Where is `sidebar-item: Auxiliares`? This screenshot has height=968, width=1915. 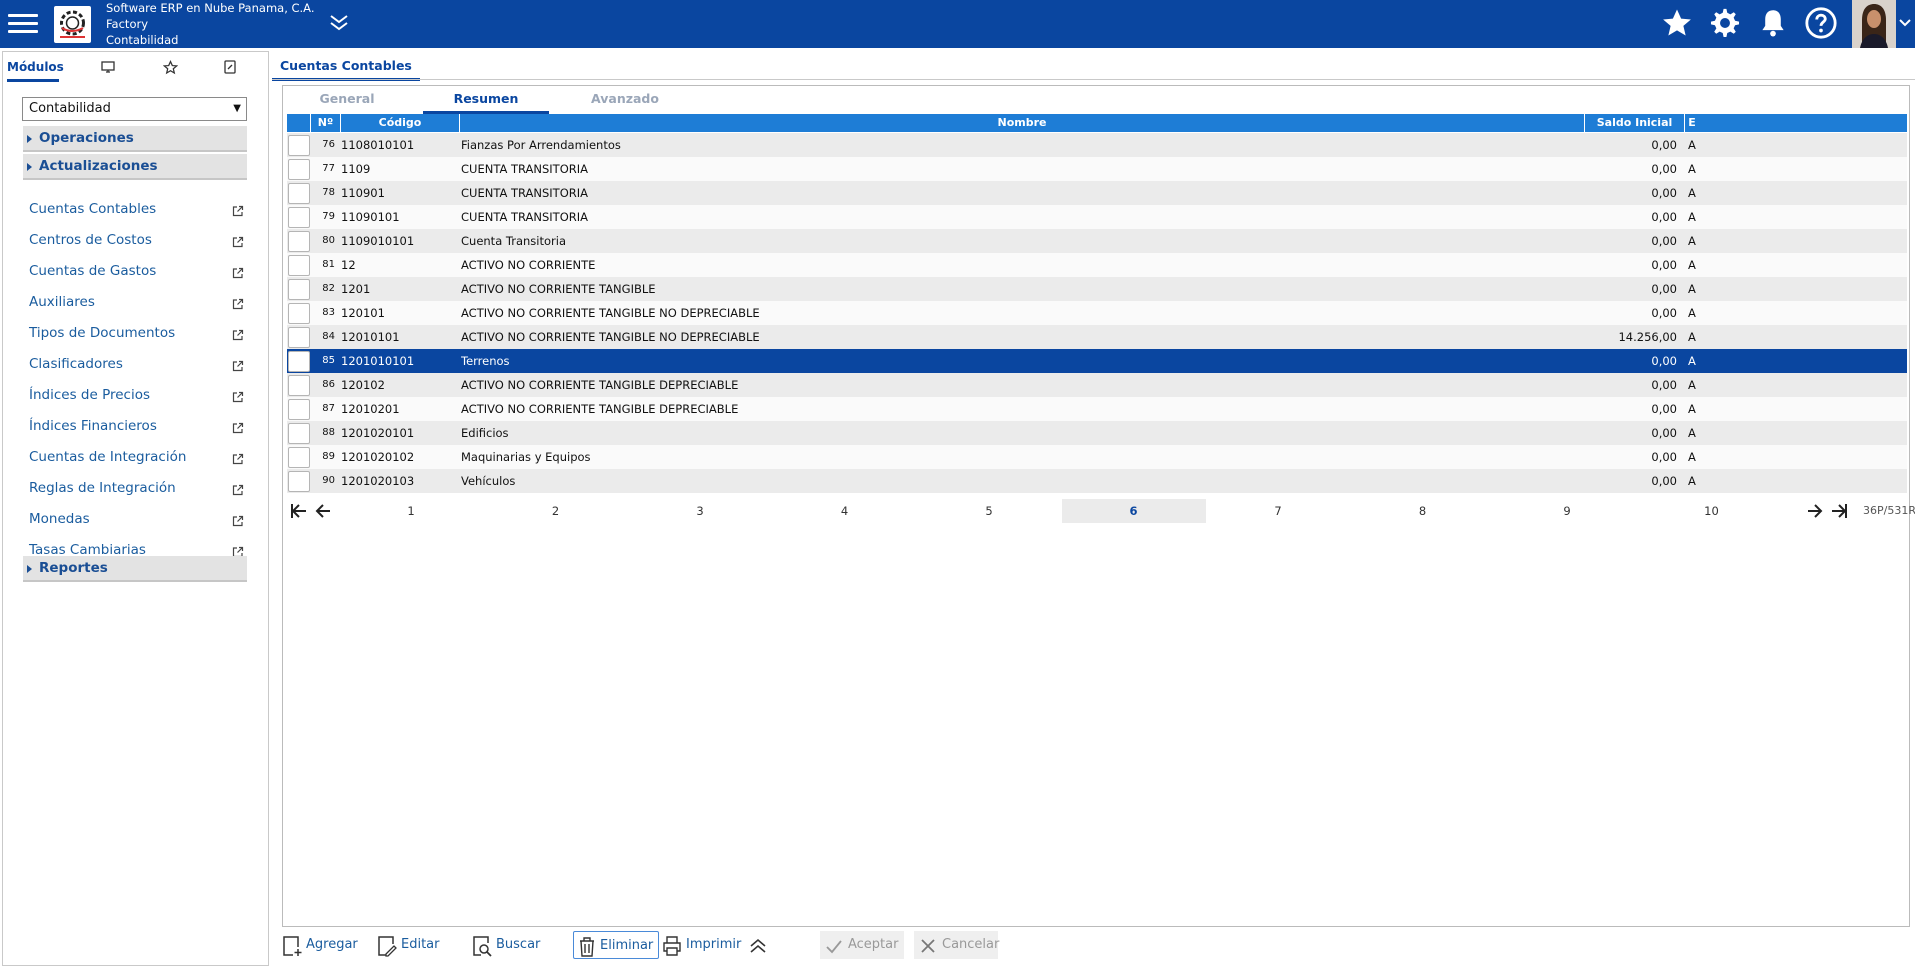 sidebar-item: Auxiliares is located at coordinates (136, 302).